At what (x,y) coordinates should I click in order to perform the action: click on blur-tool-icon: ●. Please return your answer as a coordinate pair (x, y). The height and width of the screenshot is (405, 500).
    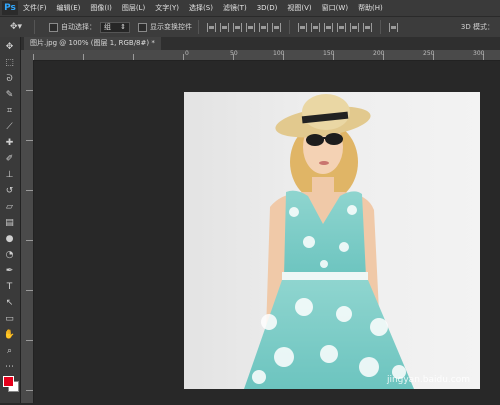
    Looking at the image, I should click on (9, 239).